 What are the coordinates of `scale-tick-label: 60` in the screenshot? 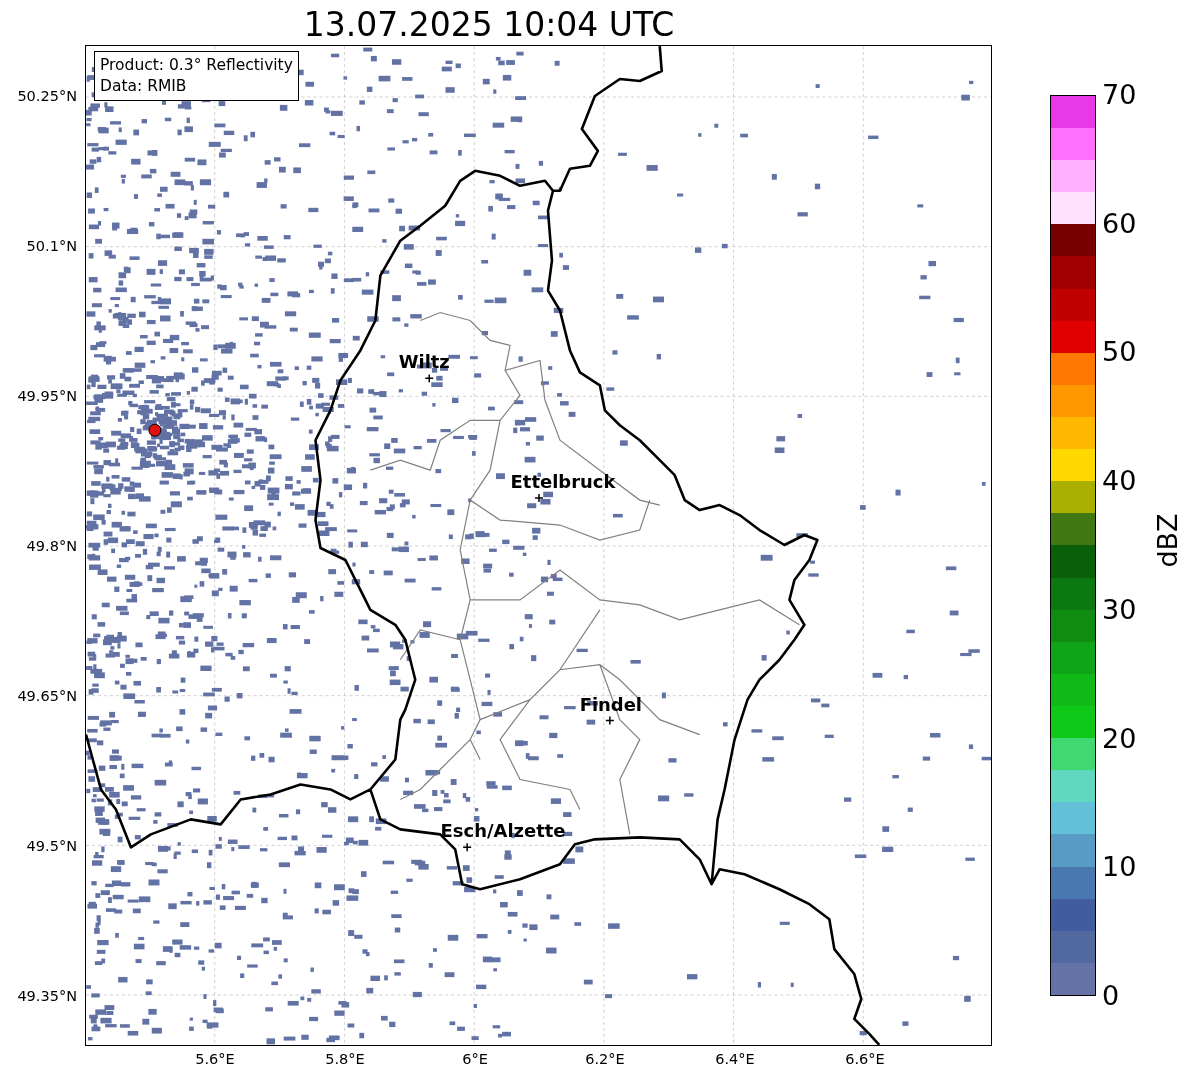 It's located at (1119, 223).